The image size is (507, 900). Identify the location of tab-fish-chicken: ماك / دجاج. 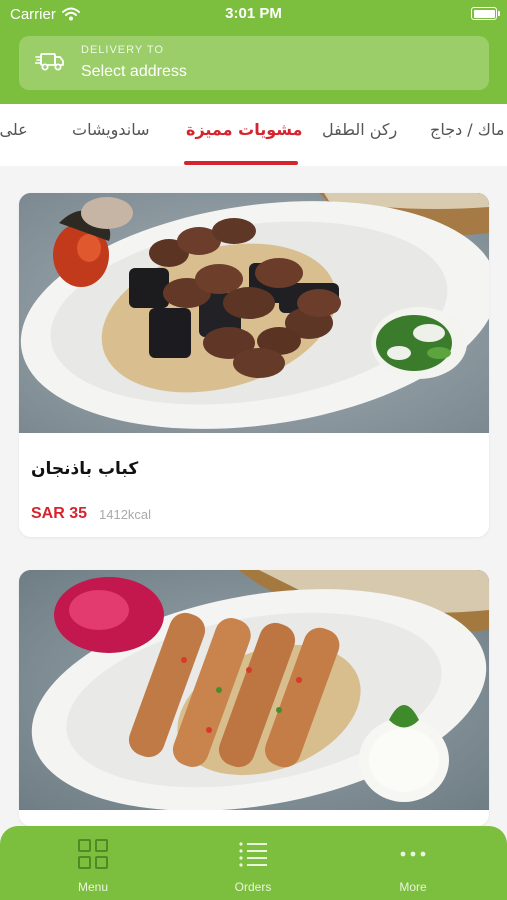
(467, 129).